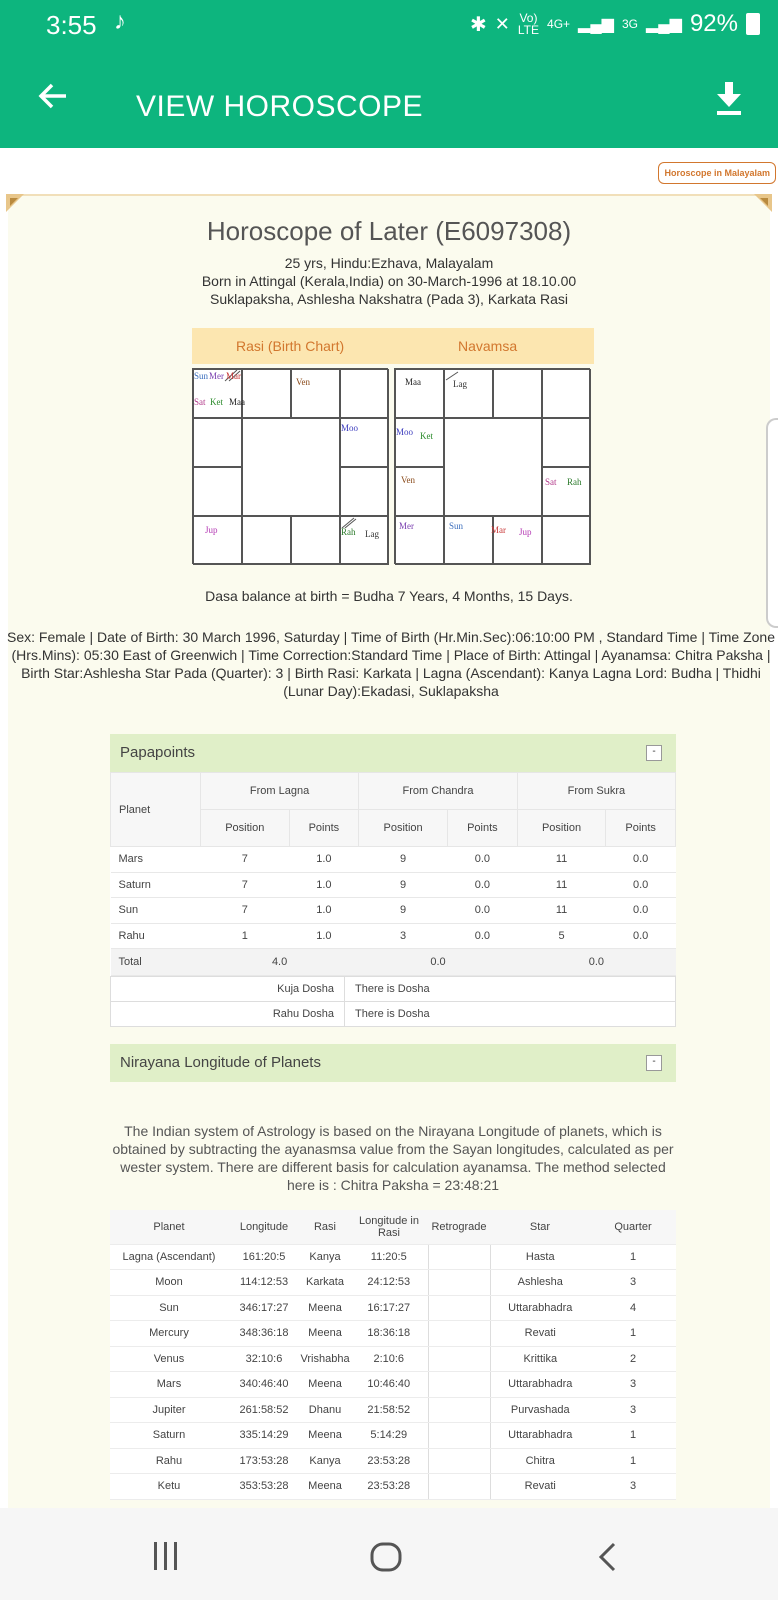  What do you see at coordinates (54, 96) in the screenshot?
I see `back-arrow-icon` at bounding box center [54, 96].